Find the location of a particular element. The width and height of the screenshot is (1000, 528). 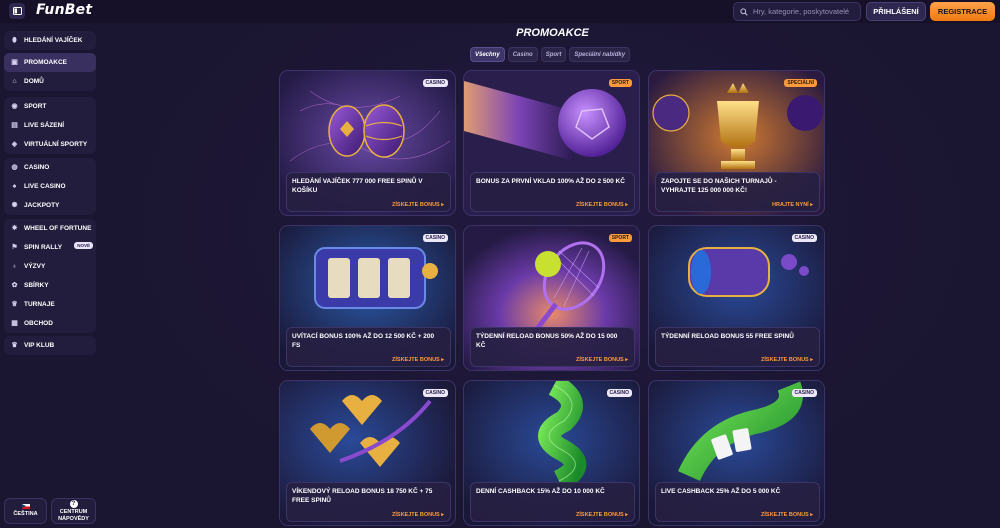

language-button: ČEŠTINA is located at coordinates (25, 511).